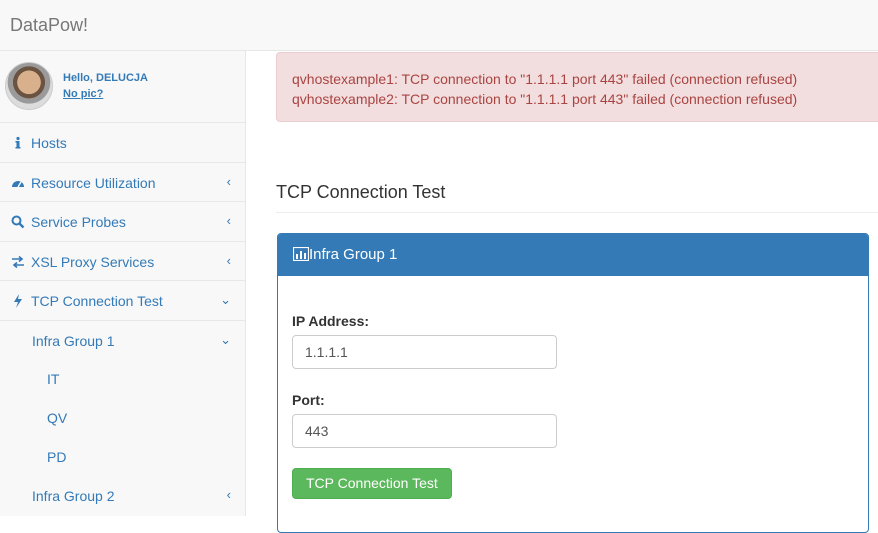 The height and width of the screenshot is (533, 878). I want to click on panel-heading: Infra Group 1, so click(573, 255).